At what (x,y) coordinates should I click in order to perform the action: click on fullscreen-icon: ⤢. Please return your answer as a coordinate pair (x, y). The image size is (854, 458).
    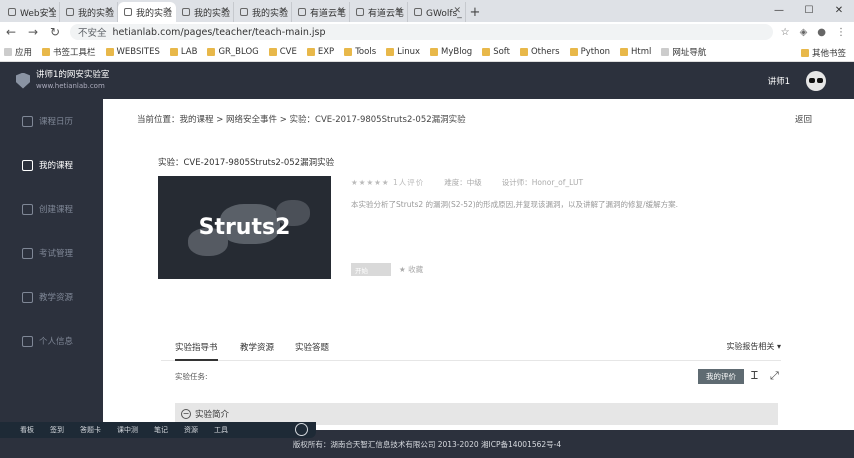
    Looking at the image, I should click on (774, 376).